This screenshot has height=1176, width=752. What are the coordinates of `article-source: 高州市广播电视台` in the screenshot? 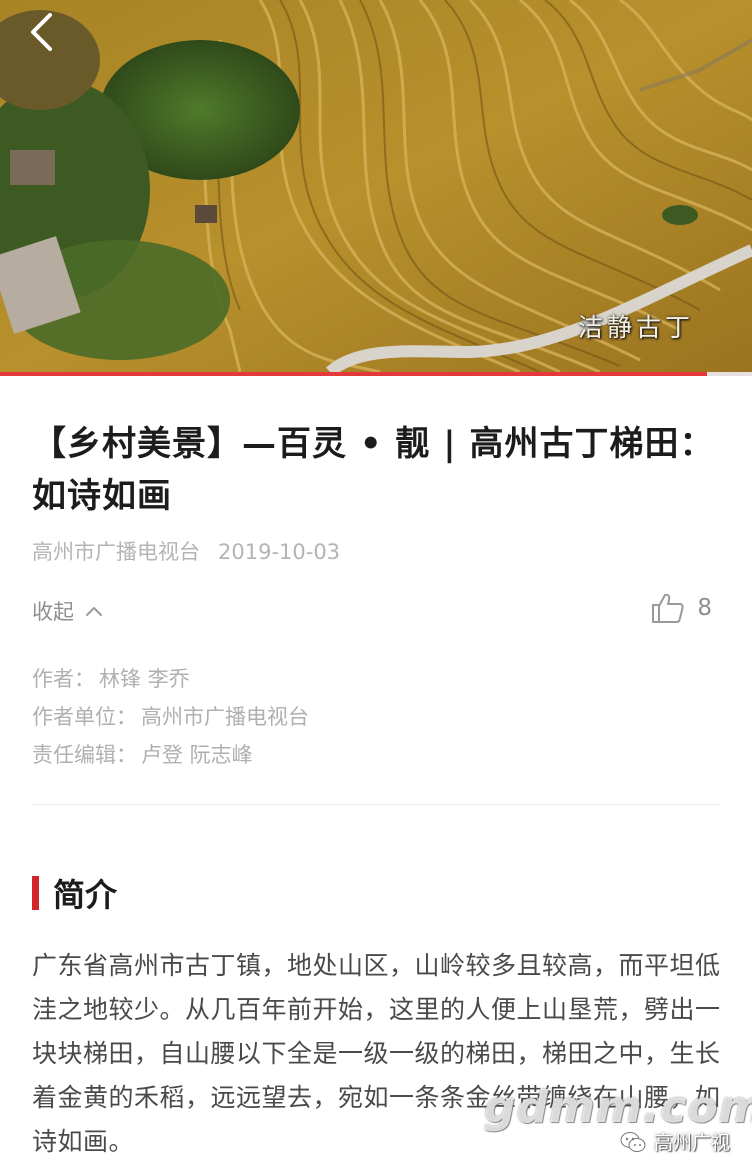 It's located at (116, 552).